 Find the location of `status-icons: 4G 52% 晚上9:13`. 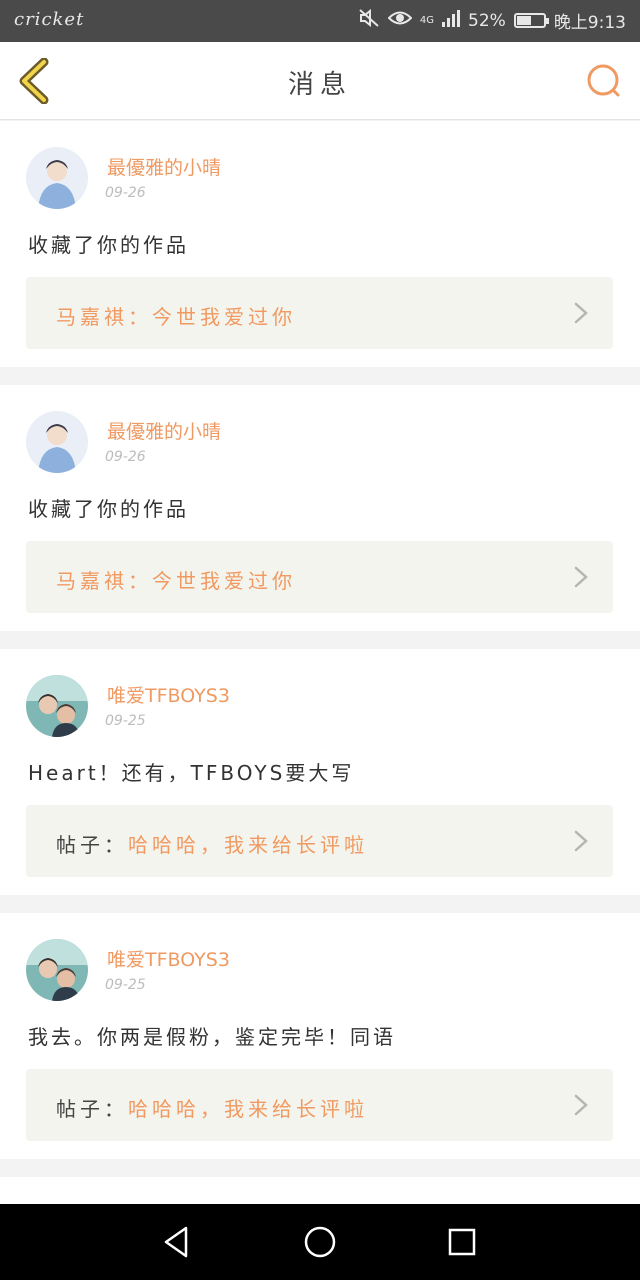

status-icons: 4G 52% 晚上9:13 is located at coordinates (492, 20).